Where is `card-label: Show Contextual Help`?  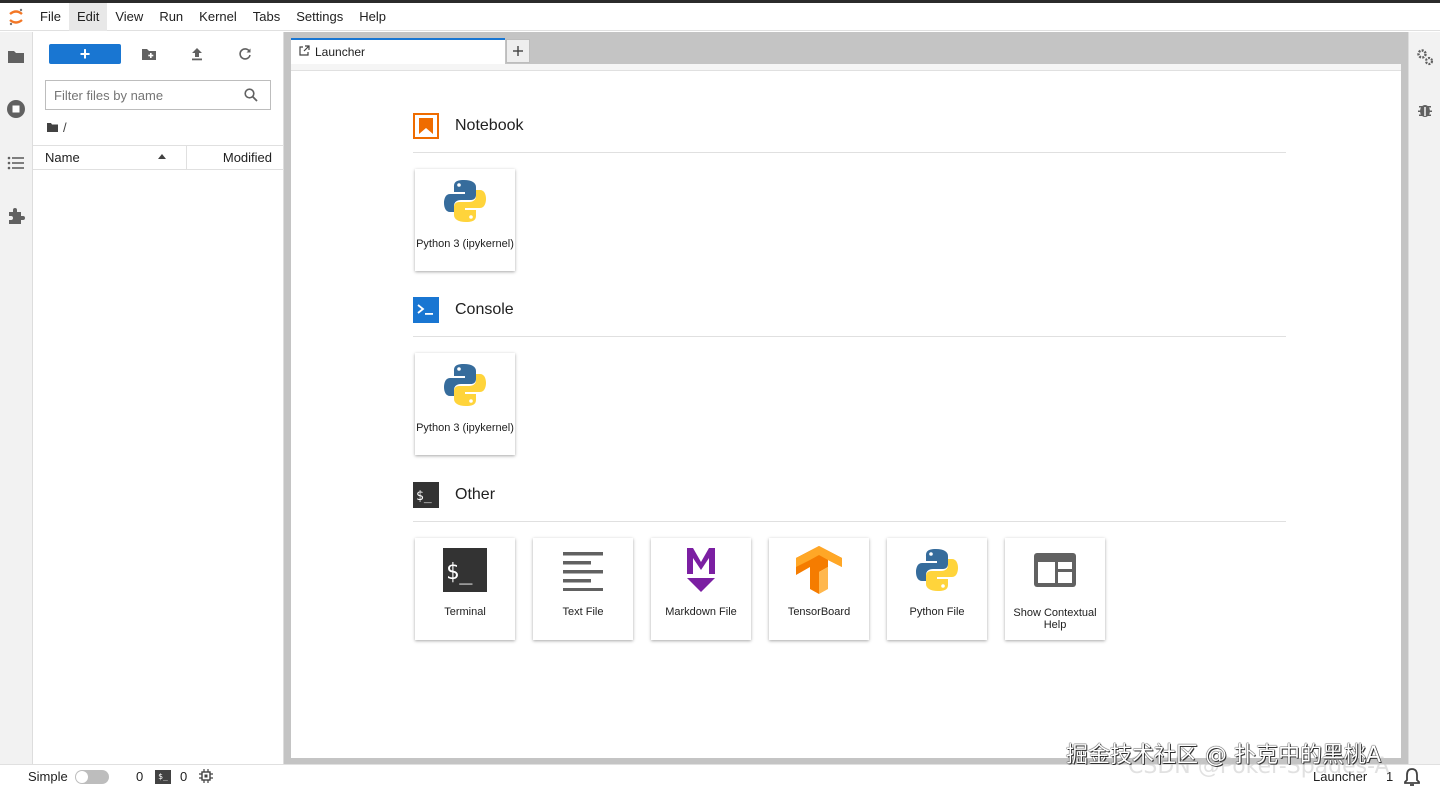
card-label: Show Contextual Help is located at coordinates (1055, 619).